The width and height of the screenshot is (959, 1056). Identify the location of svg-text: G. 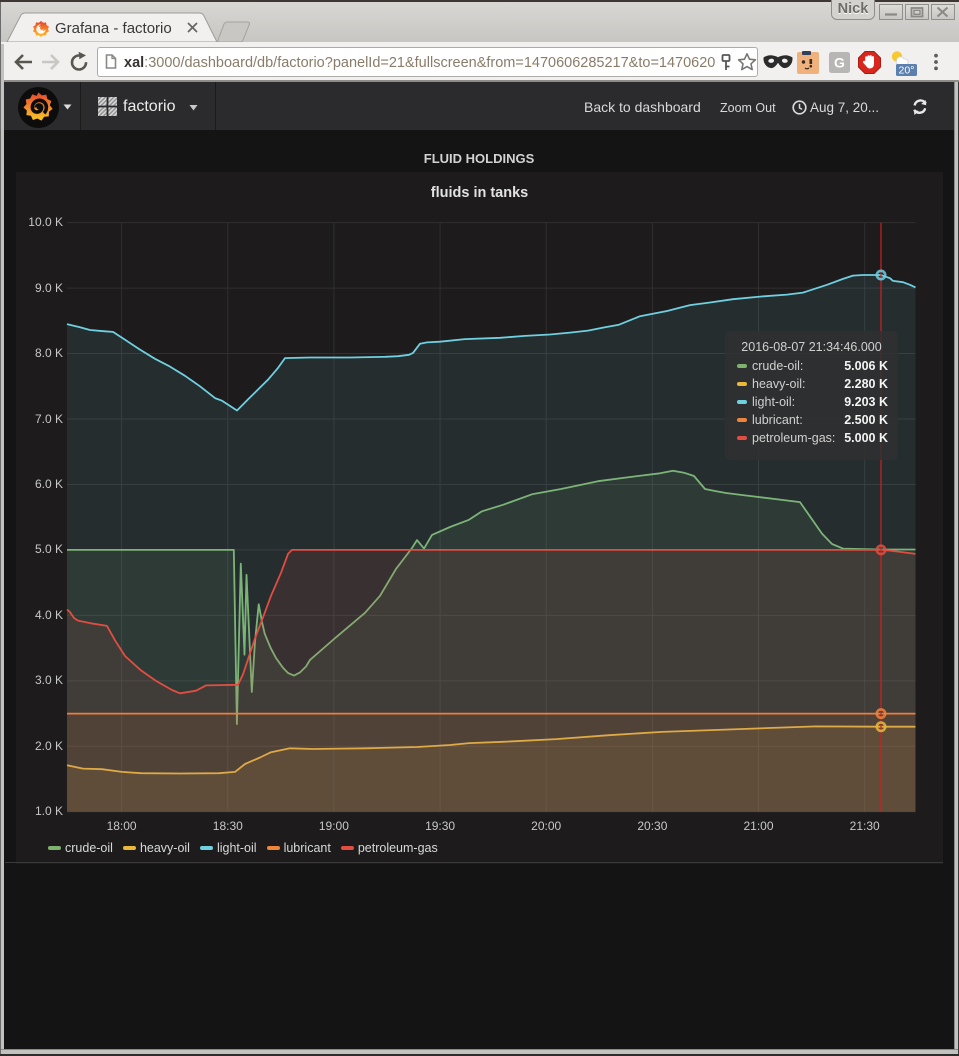
(839, 63).